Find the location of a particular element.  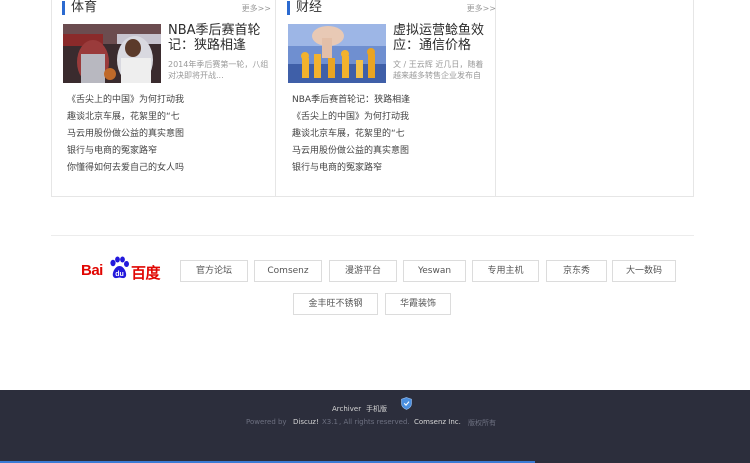

friend-link-button: 金丰旺不锈钢 is located at coordinates (335, 304).